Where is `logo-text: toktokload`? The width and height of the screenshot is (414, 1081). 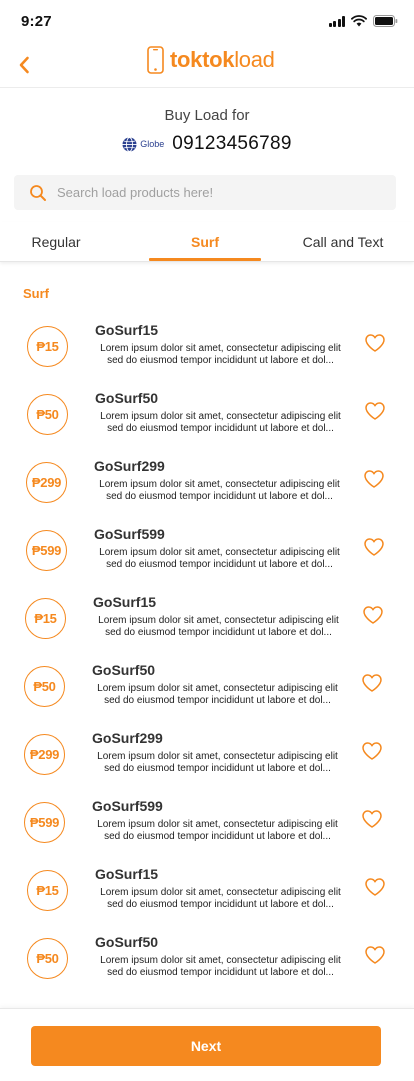
logo-text: toktokload is located at coordinates (222, 60).